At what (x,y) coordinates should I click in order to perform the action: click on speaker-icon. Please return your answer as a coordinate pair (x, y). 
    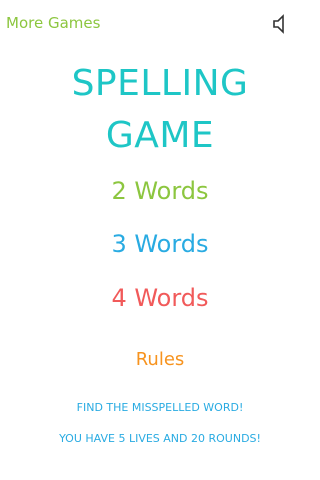
    Looking at the image, I should click on (278, 24).